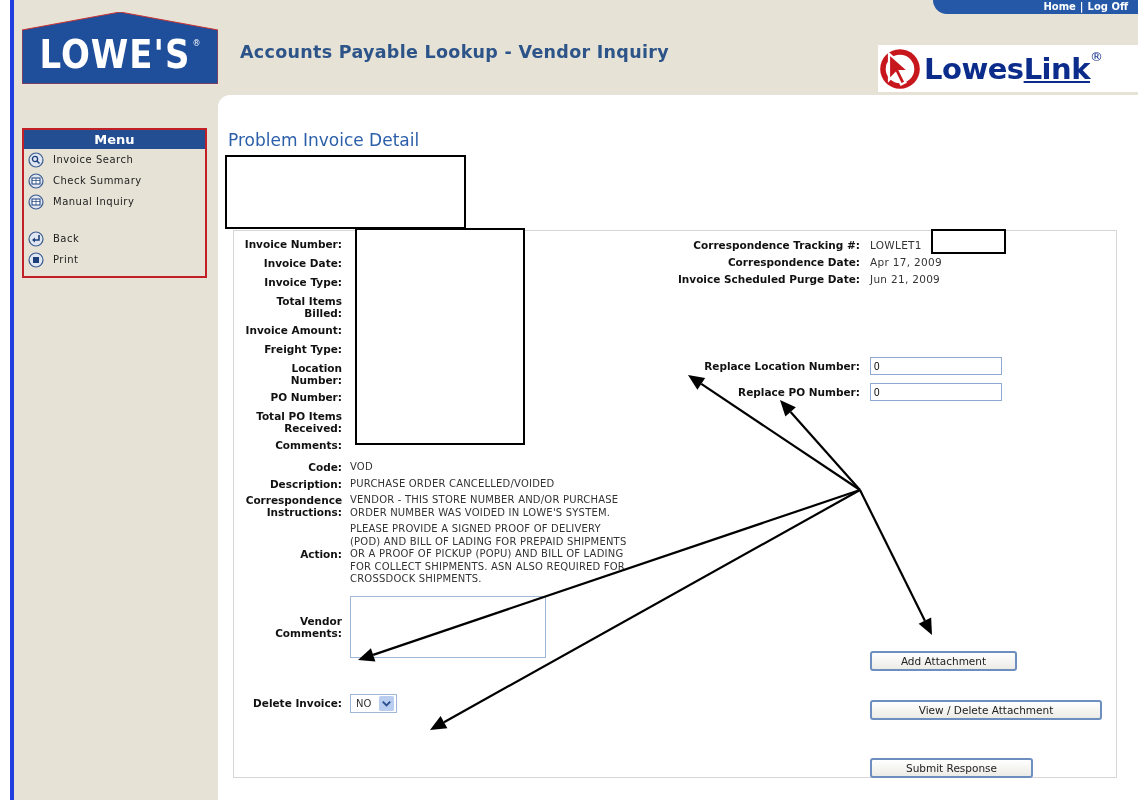 The height and width of the screenshot is (800, 1138). Describe the element at coordinates (302, 282) in the screenshot. I see `field-label: Invoice Type:` at that location.